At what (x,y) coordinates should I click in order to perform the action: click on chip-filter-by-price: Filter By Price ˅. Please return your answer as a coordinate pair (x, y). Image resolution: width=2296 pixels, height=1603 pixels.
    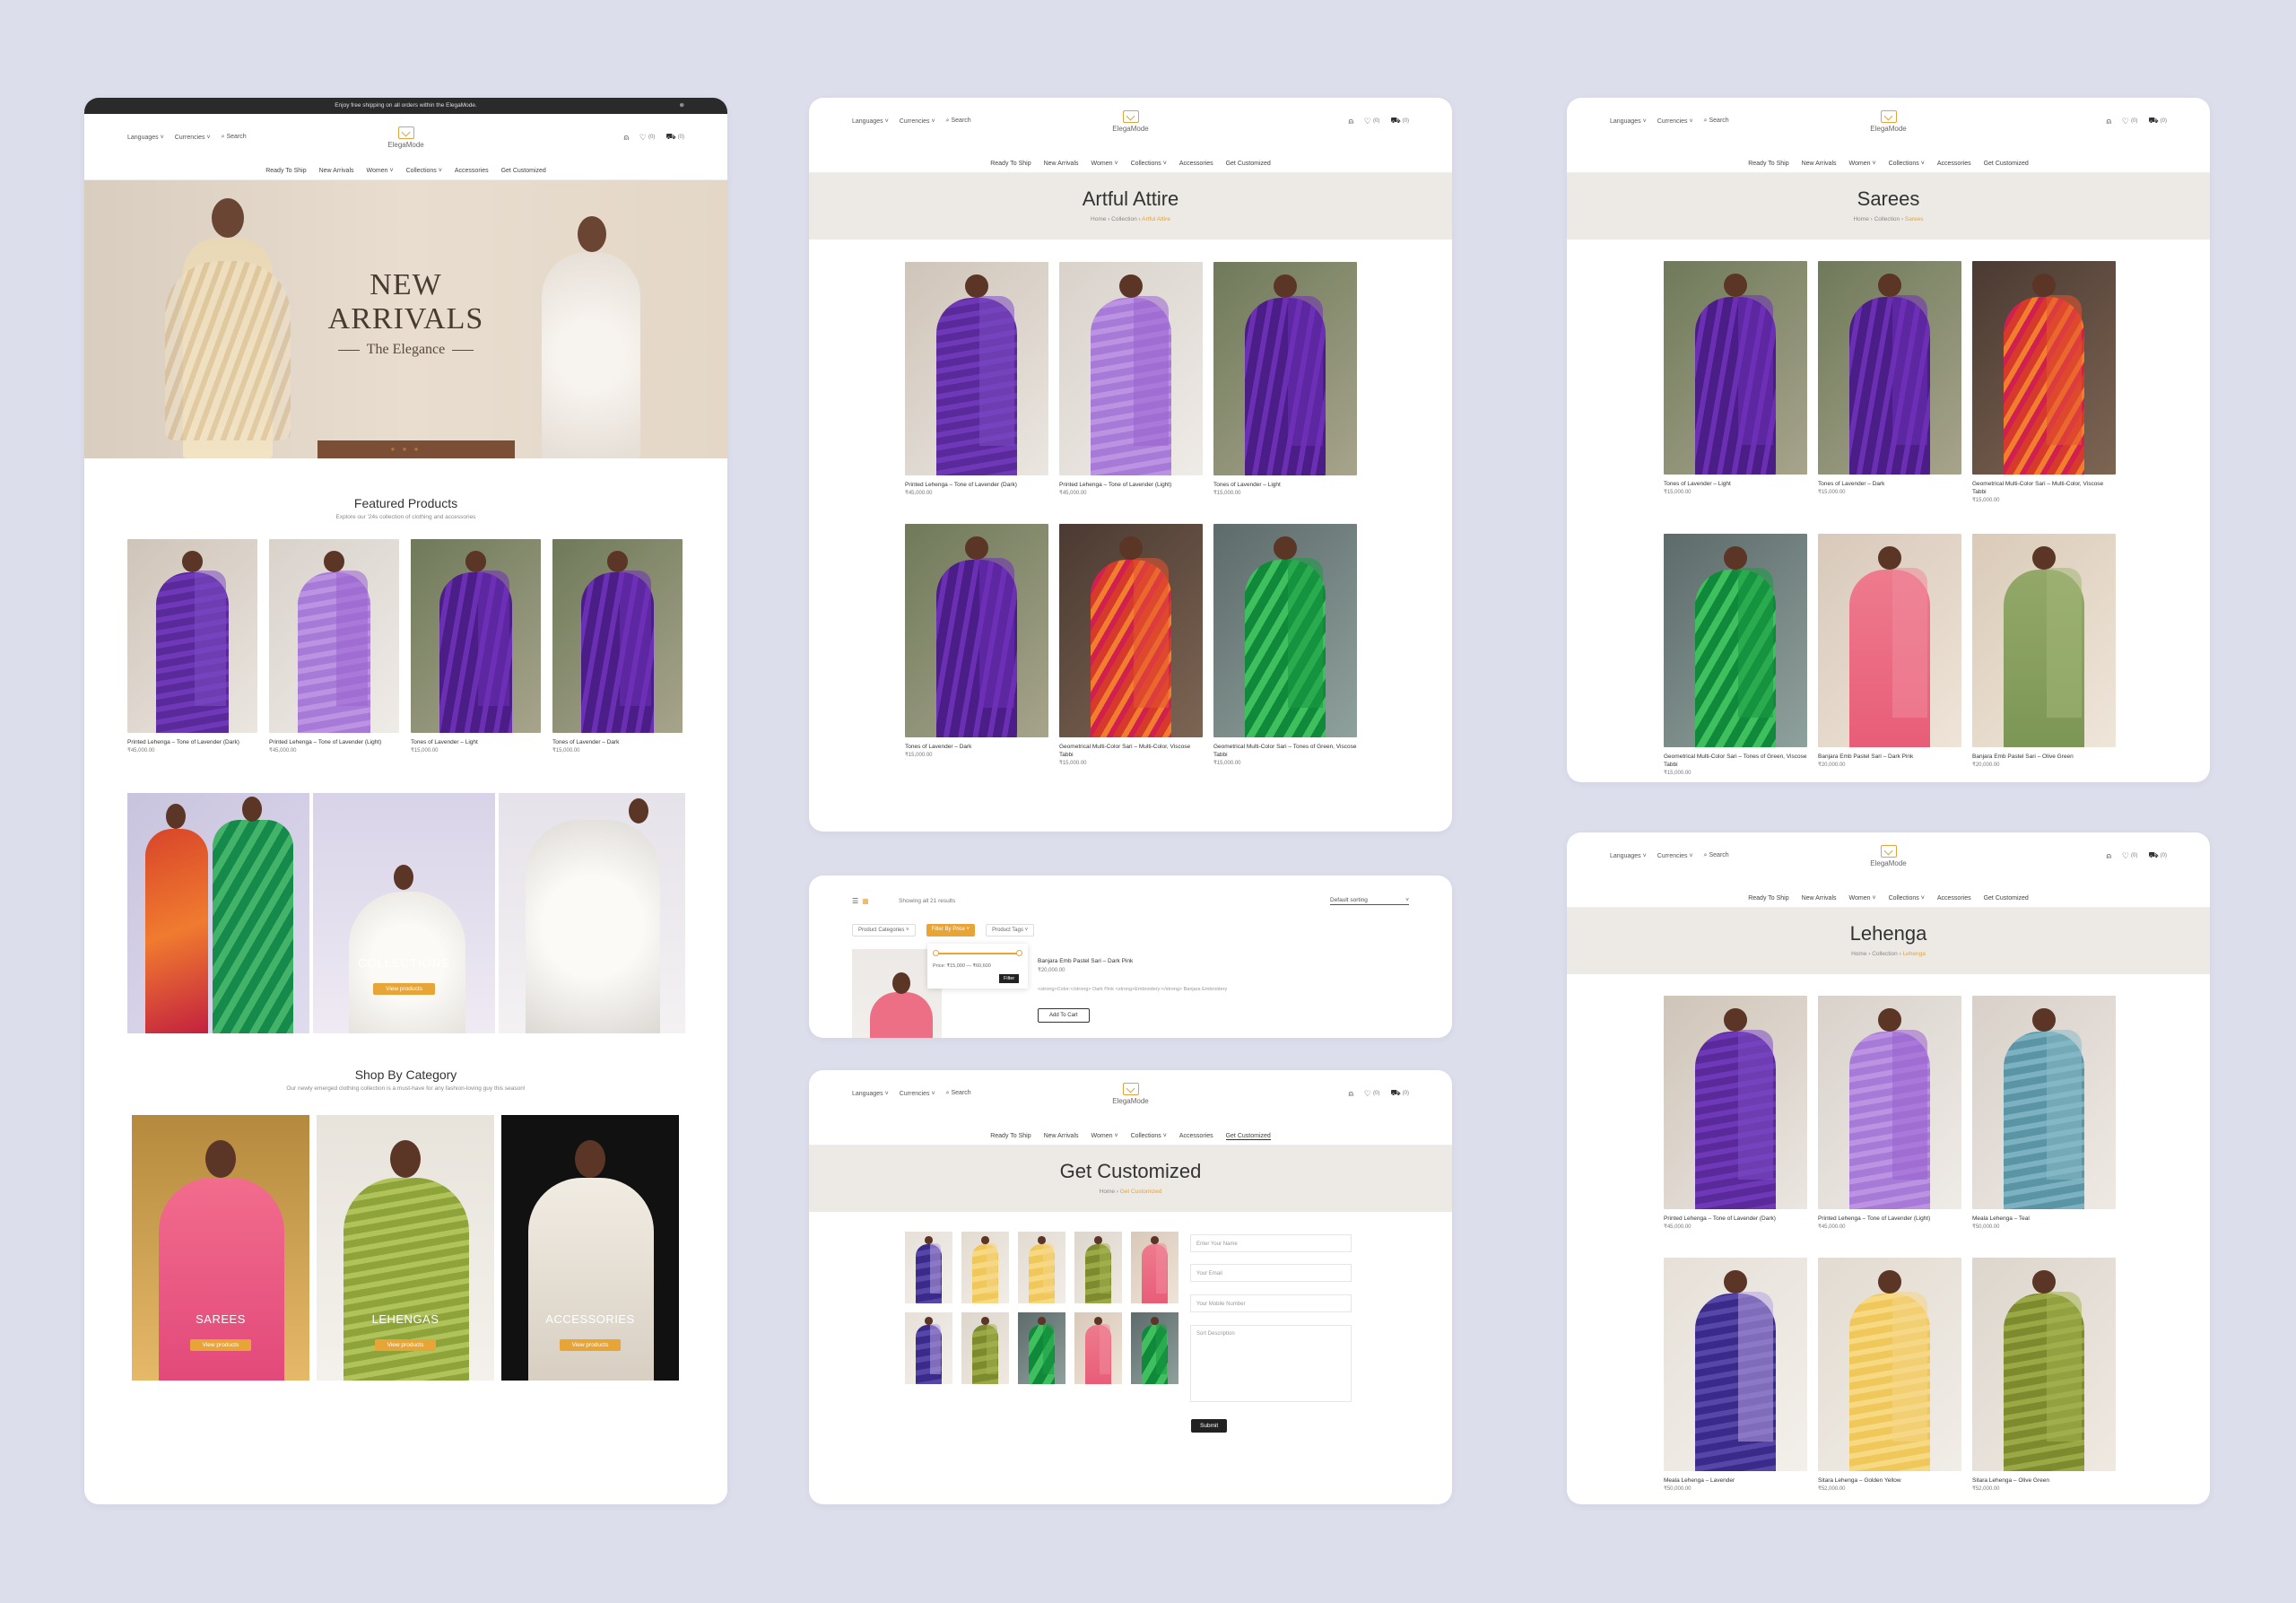
    Looking at the image, I should click on (951, 930).